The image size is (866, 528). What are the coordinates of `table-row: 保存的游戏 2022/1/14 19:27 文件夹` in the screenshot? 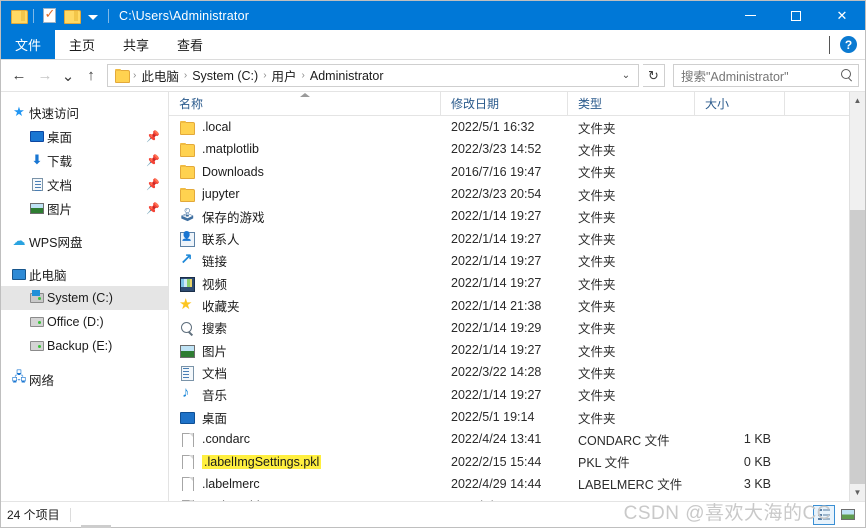 It's located at (509, 216).